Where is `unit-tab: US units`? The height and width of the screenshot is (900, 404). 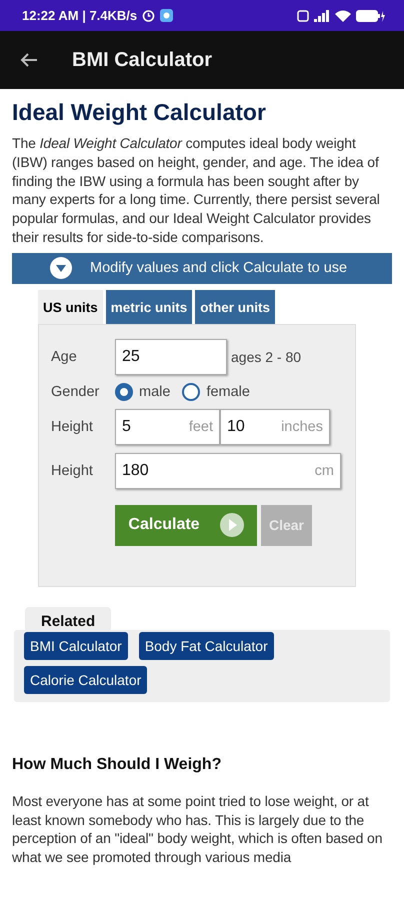 unit-tab: US units is located at coordinates (70, 307).